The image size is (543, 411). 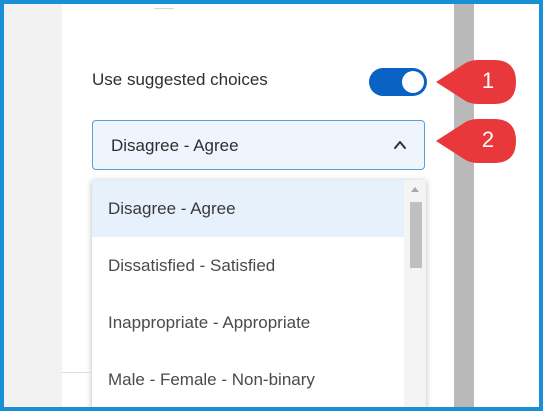 What do you see at coordinates (476, 141) in the screenshot?
I see `callout-marker-2: 2` at bounding box center [476, 141].